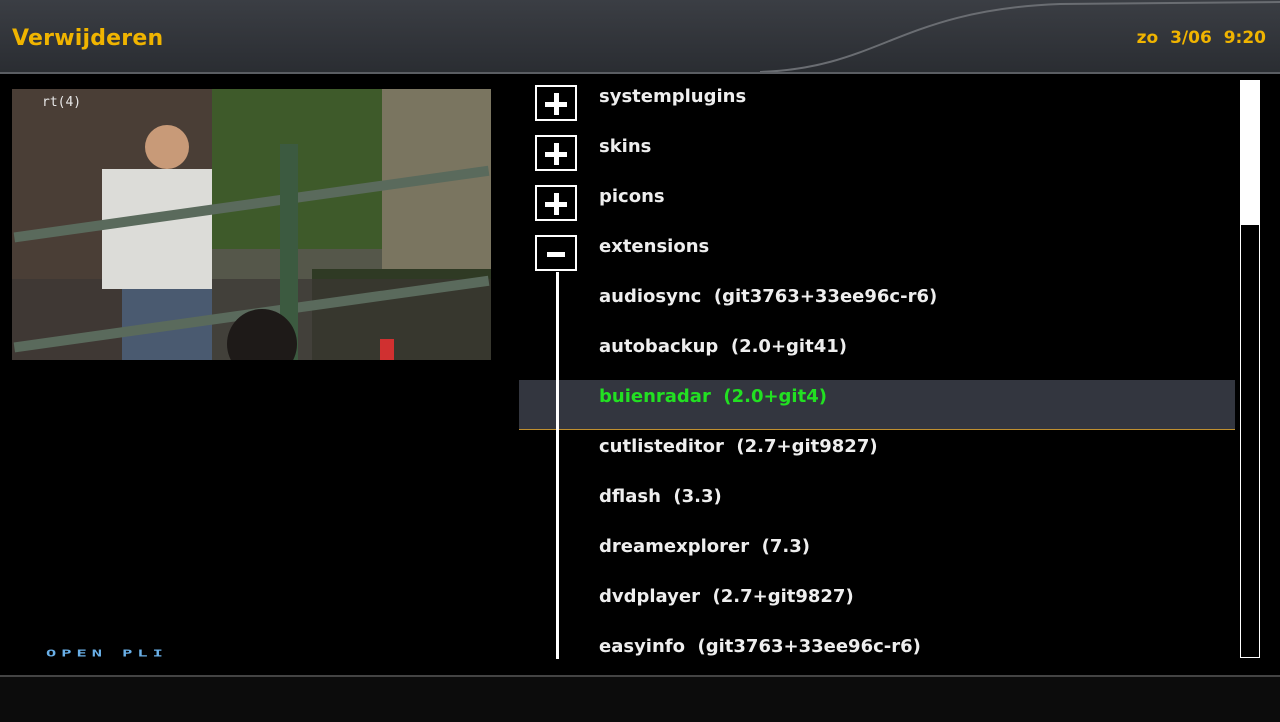 This screenshot has height=722, width=1280. Describe the element at coordinates (877, 605) in the screenshot. I see `plugin-item: dvdplayer (2.7+git9827)` at that location.